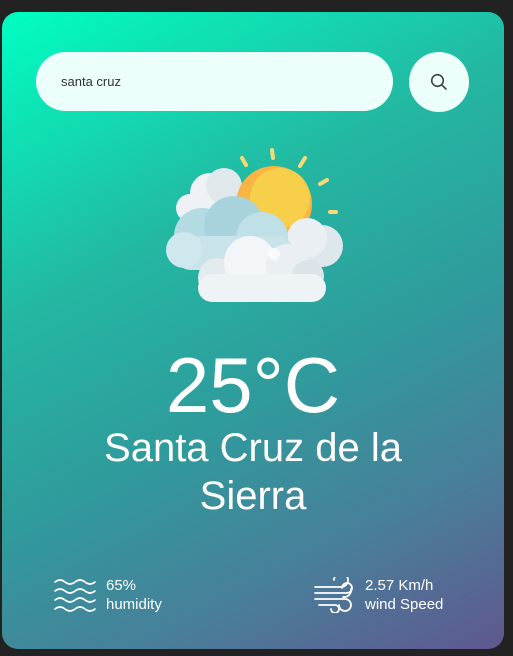 The image size is (513, 656). I want to click on temperature: 25°C, so click(253, 385).